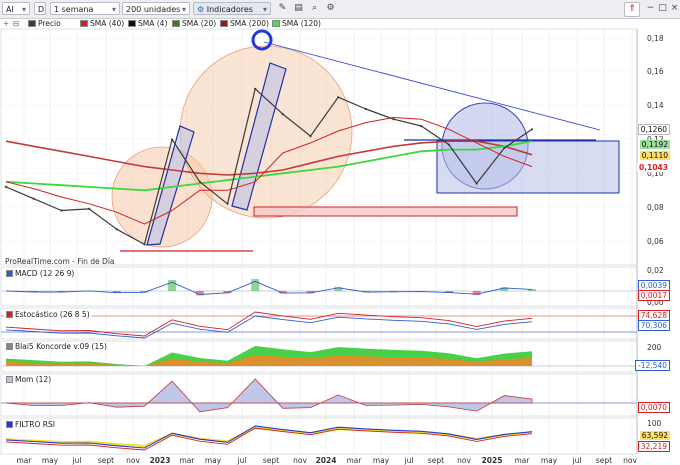 This screenshot has height=465, width=680. Describe the element at coordinates (319, 395) in the screenshot. I see `mom-pane-frame` at that location.